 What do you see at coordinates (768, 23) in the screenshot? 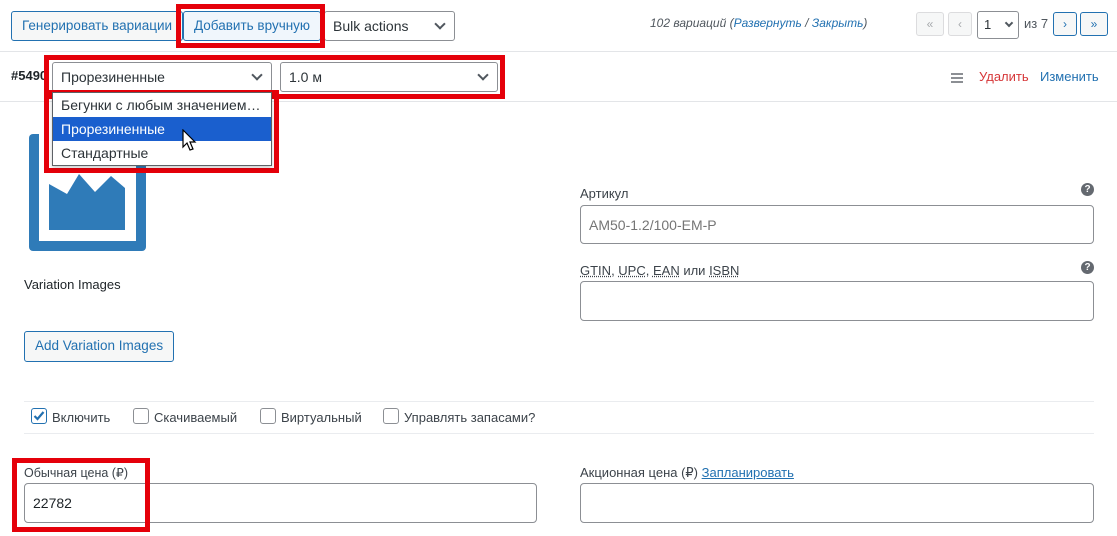
I see `expand-link: Развернуть` at bounding box center [768, 23].